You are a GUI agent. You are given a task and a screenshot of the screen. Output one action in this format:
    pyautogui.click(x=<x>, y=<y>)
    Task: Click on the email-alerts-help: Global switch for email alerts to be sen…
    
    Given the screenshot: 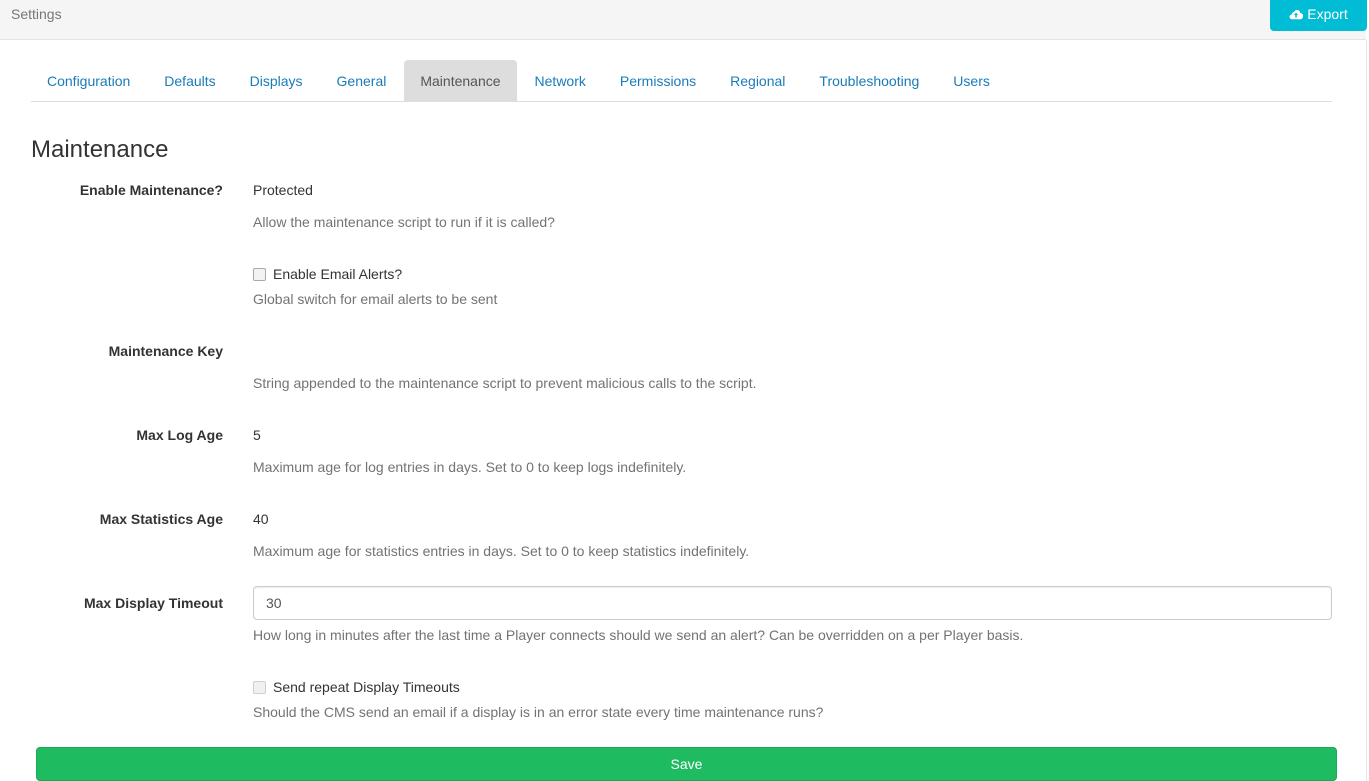 What is the action you would take?
    pyautogui.click(x=375, y=299)
    